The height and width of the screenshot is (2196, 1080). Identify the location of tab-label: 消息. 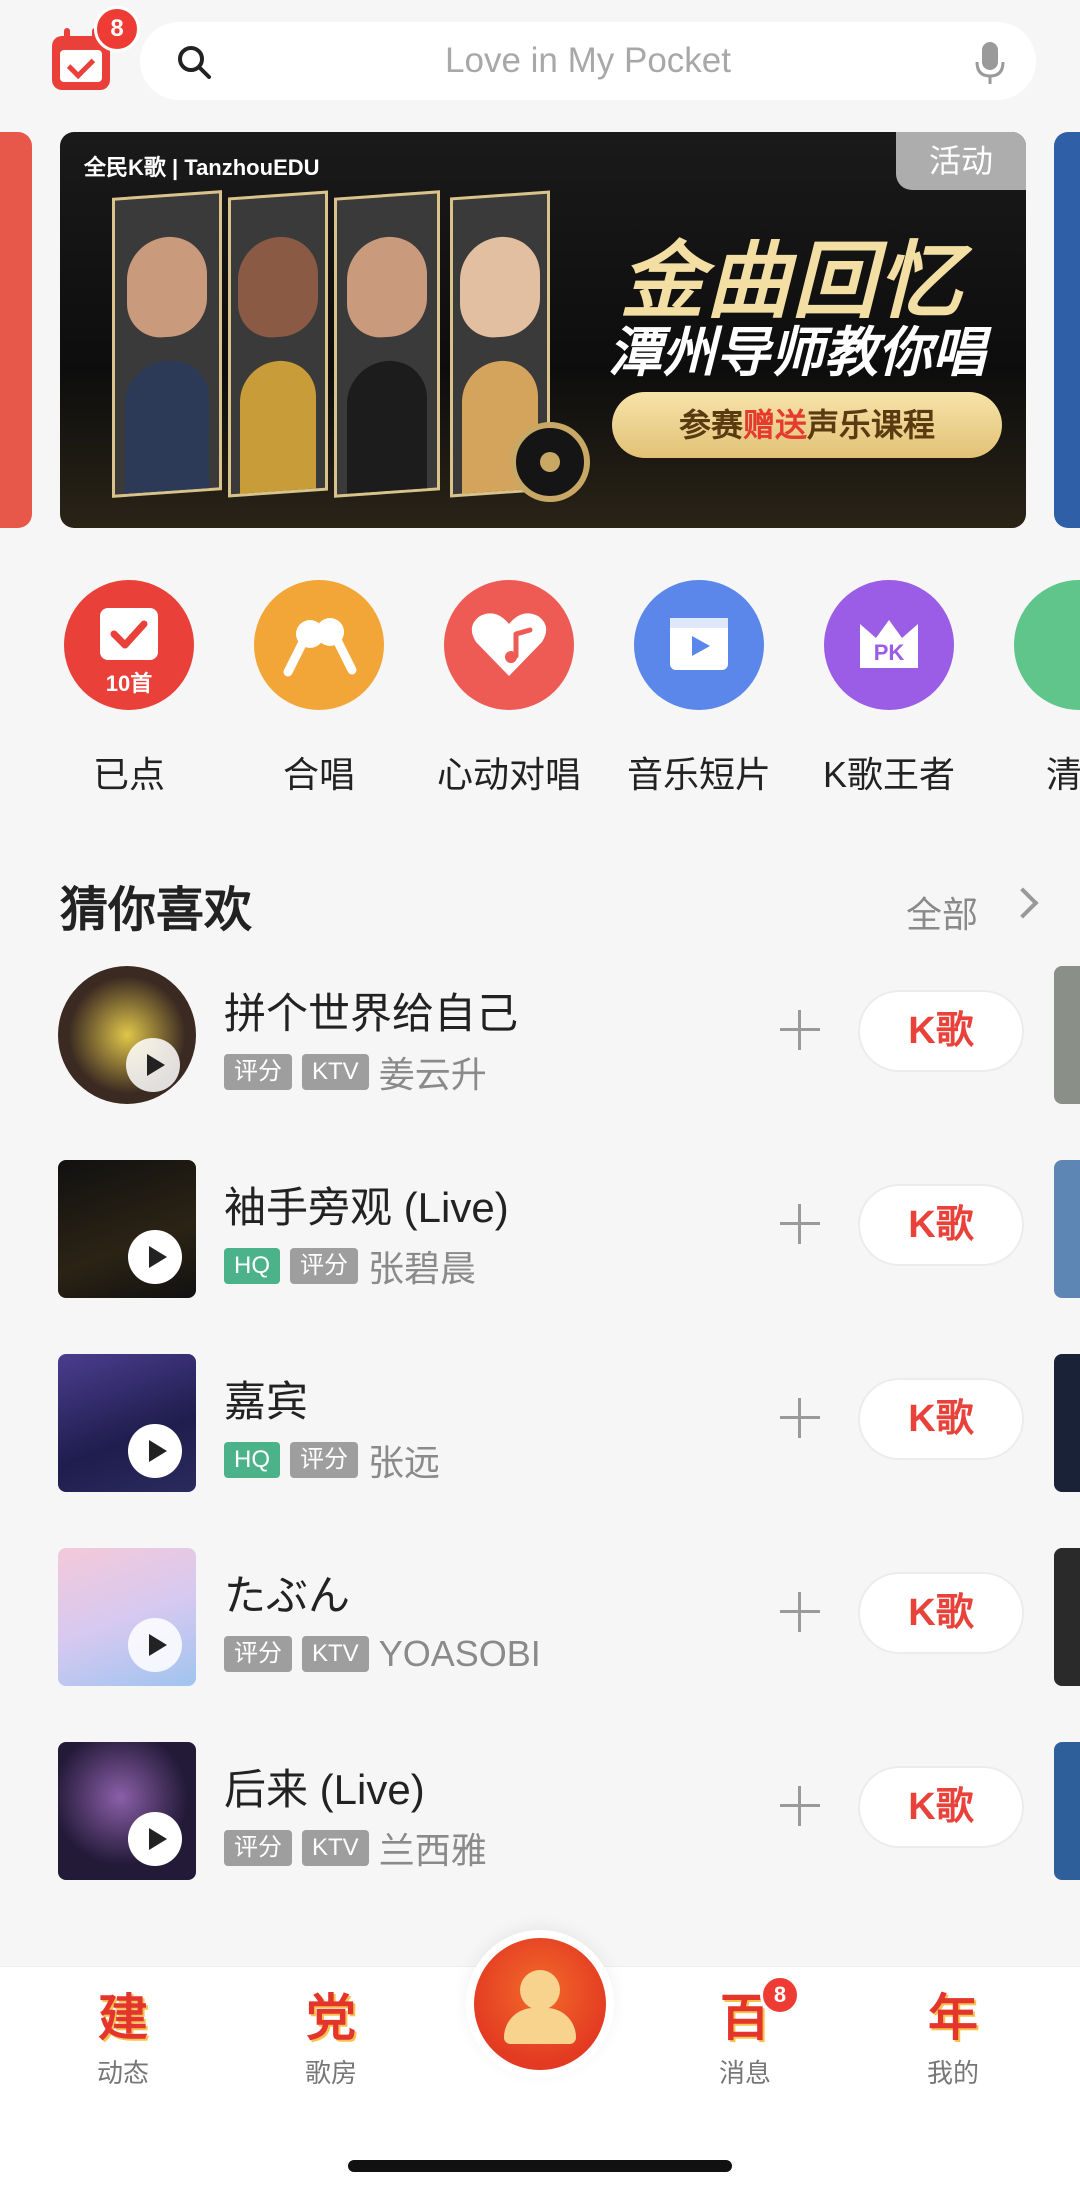
(744, 2073).